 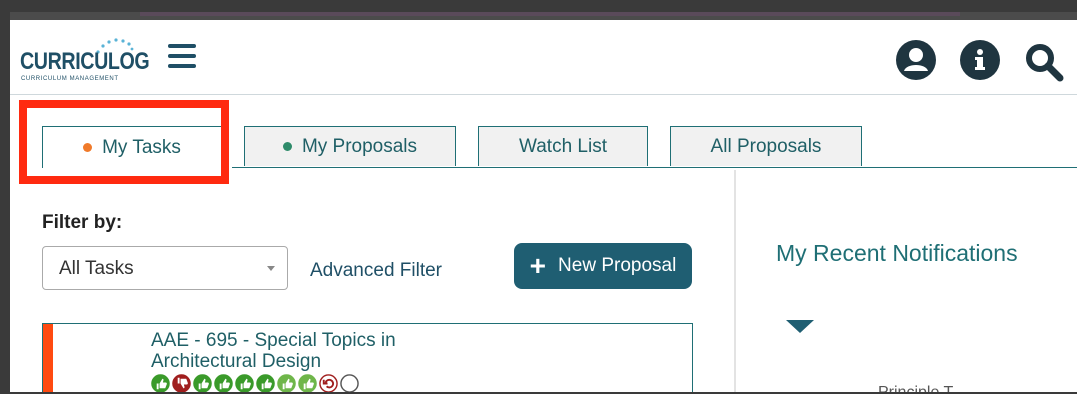 What do you see at coordinates (800, 326) in the screenshot?
I see `caret-down-icon` at bounding box center [800, 326].